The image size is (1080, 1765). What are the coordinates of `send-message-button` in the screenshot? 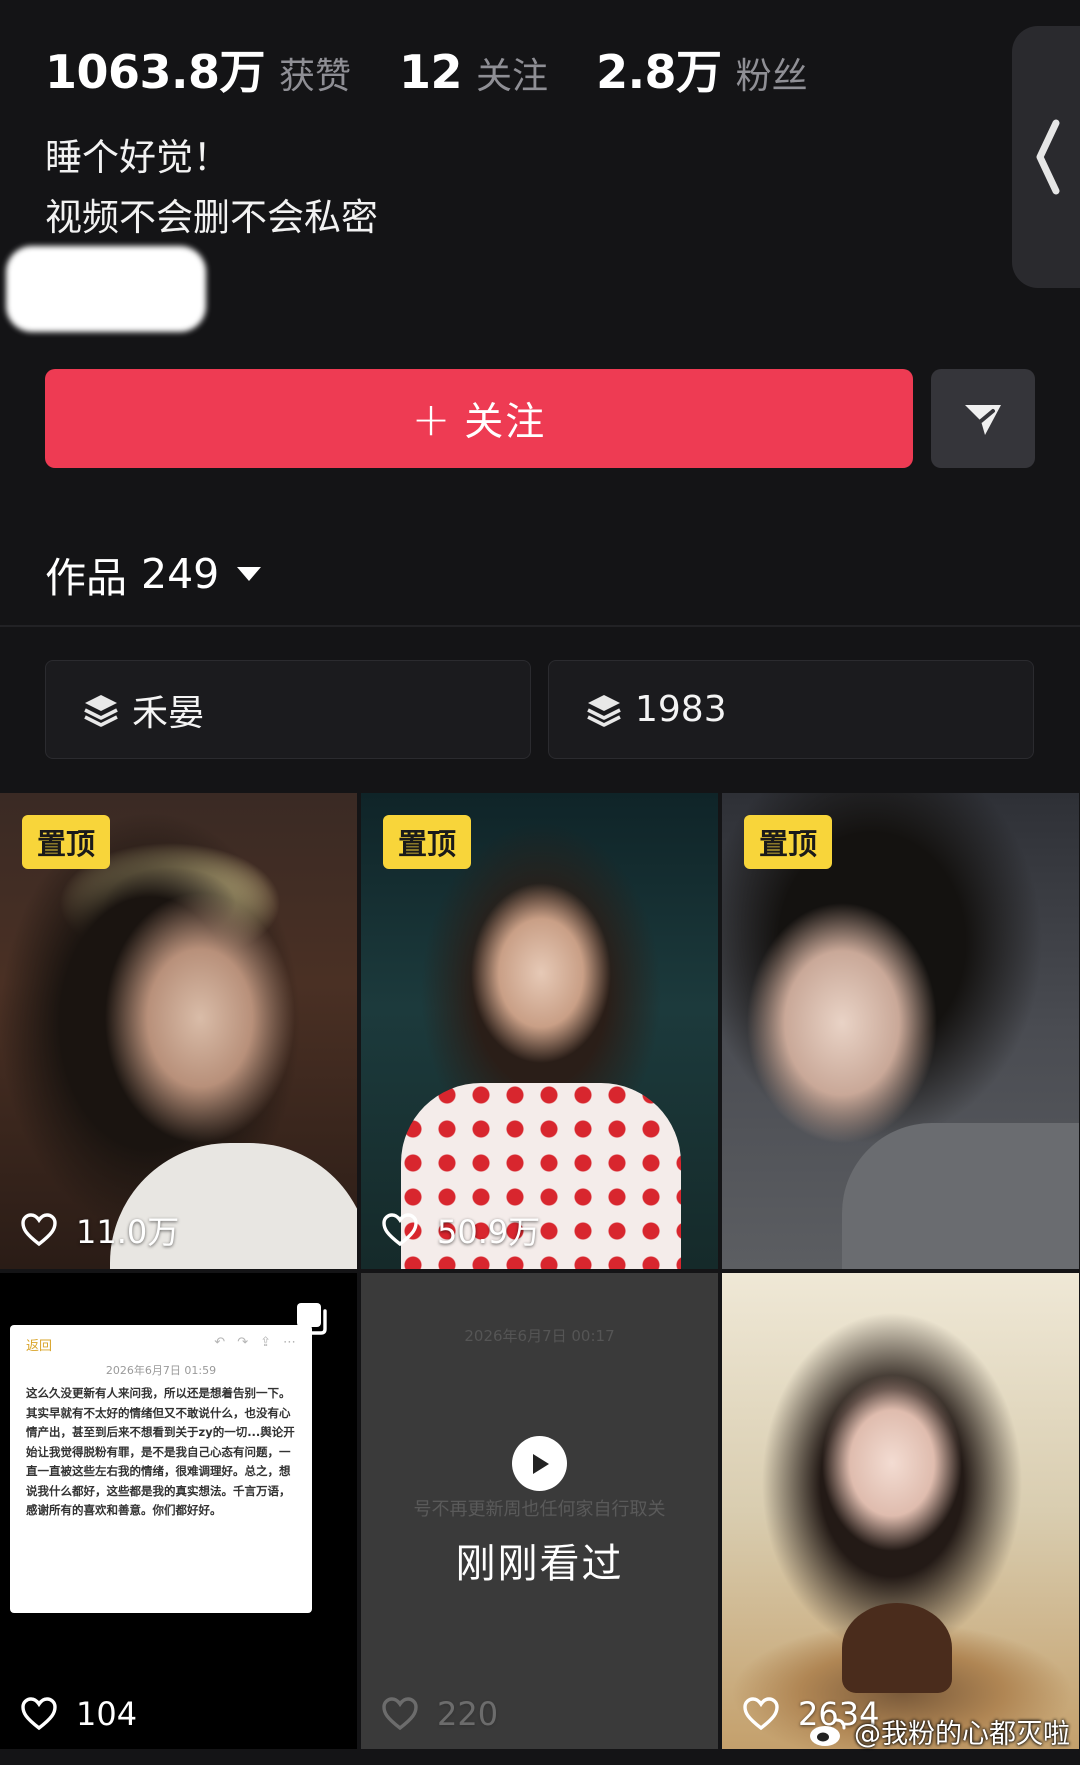 It's located at (983, 418).